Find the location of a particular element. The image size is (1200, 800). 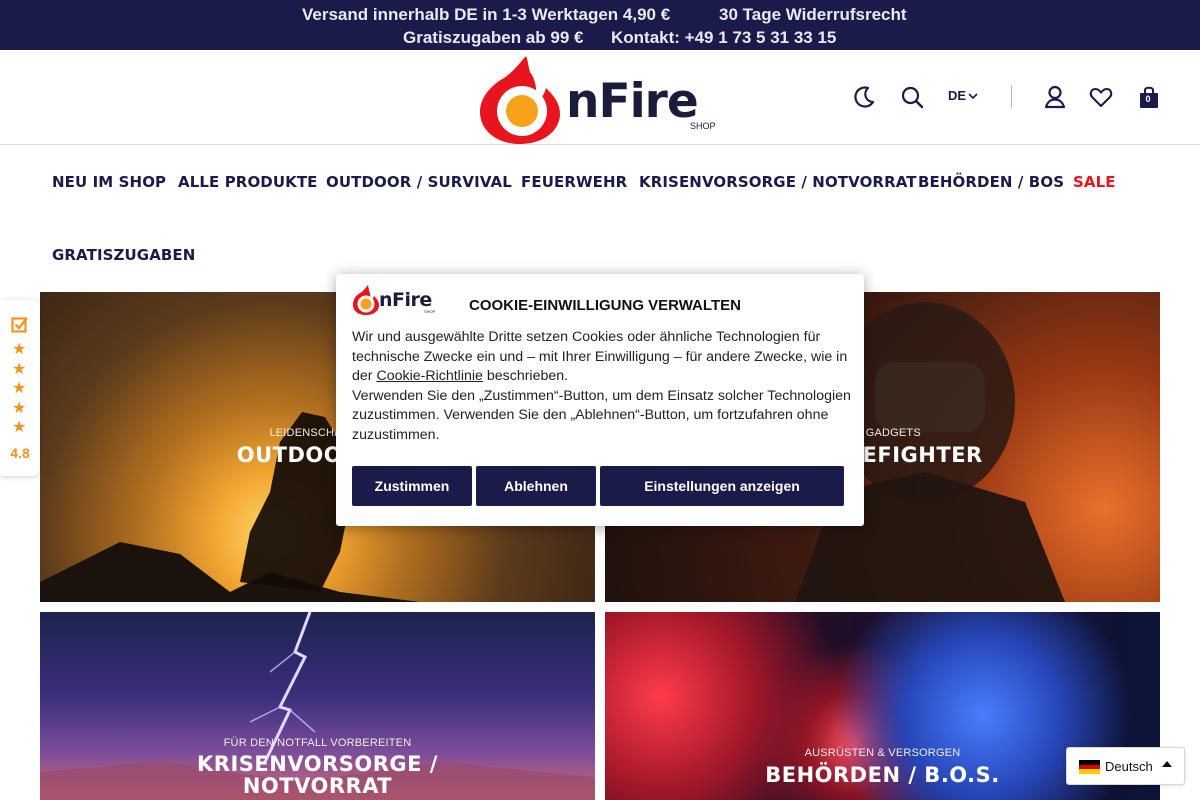

nav-item-outdoor-survival: OUTDOOR / SURVIVAL is located at coordinates (419, 182).